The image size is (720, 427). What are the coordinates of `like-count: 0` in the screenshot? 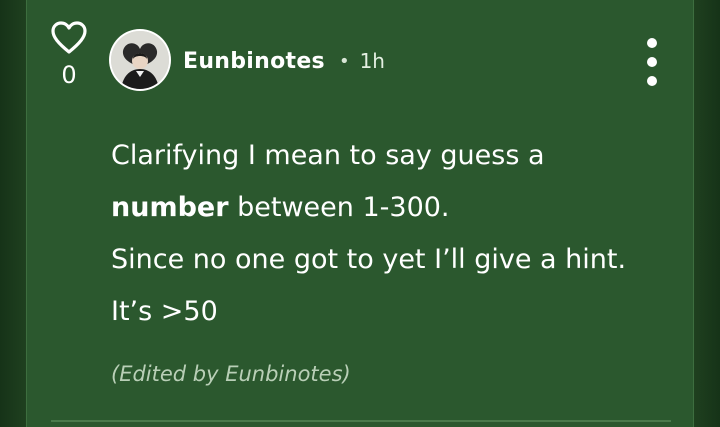 It's located at (69, 75).